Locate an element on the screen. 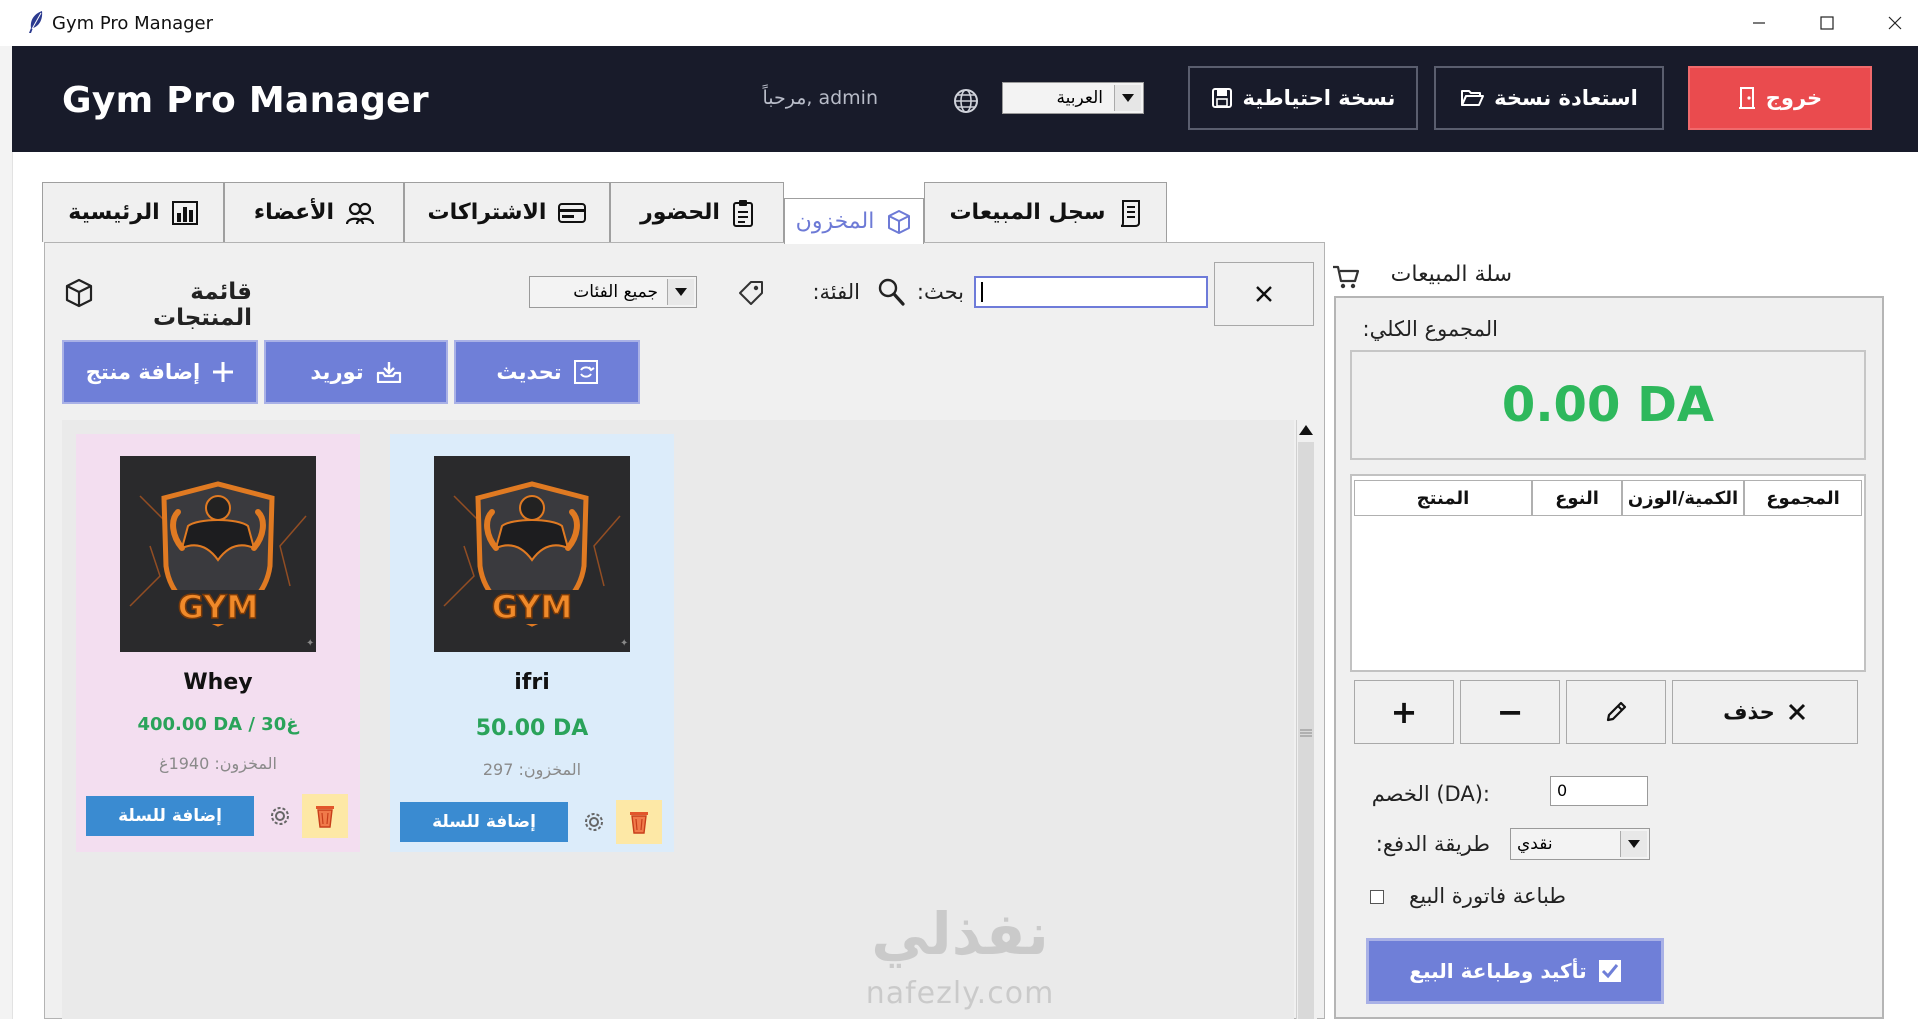 Image resolution: width=1918 pixels, height=1019 pixels. category-label: :الفئة is located at coordinates (836, 292).